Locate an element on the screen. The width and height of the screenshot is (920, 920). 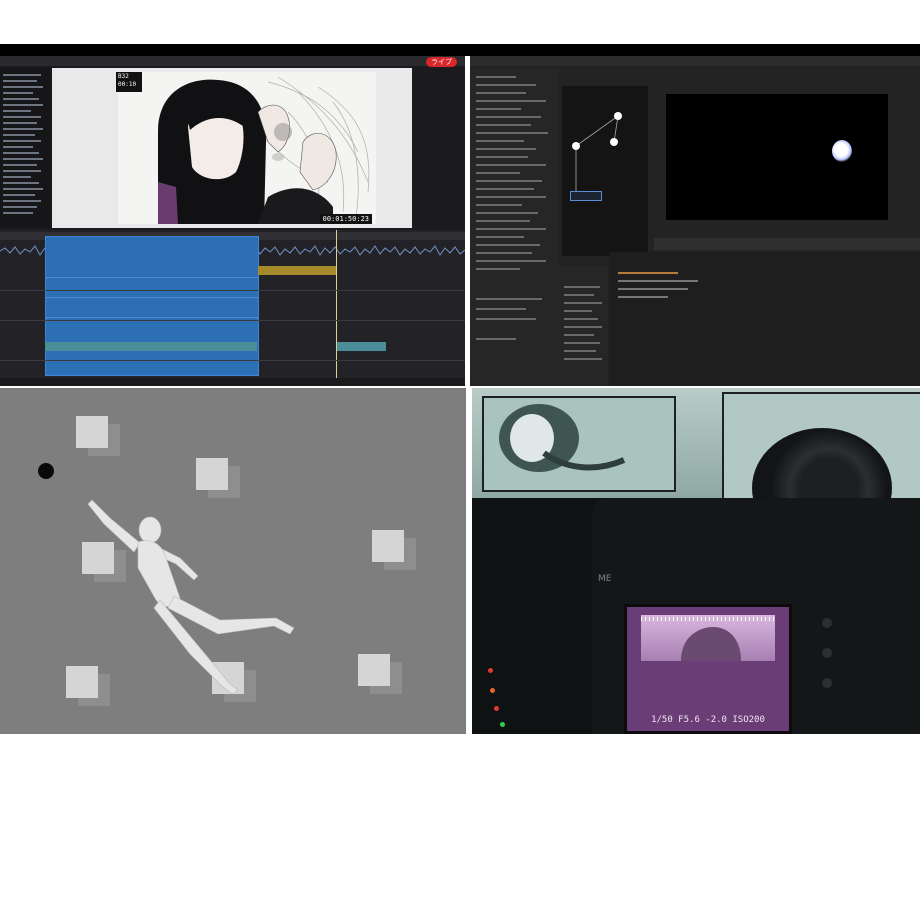
floating-cube is located at coordinates (388, 546).